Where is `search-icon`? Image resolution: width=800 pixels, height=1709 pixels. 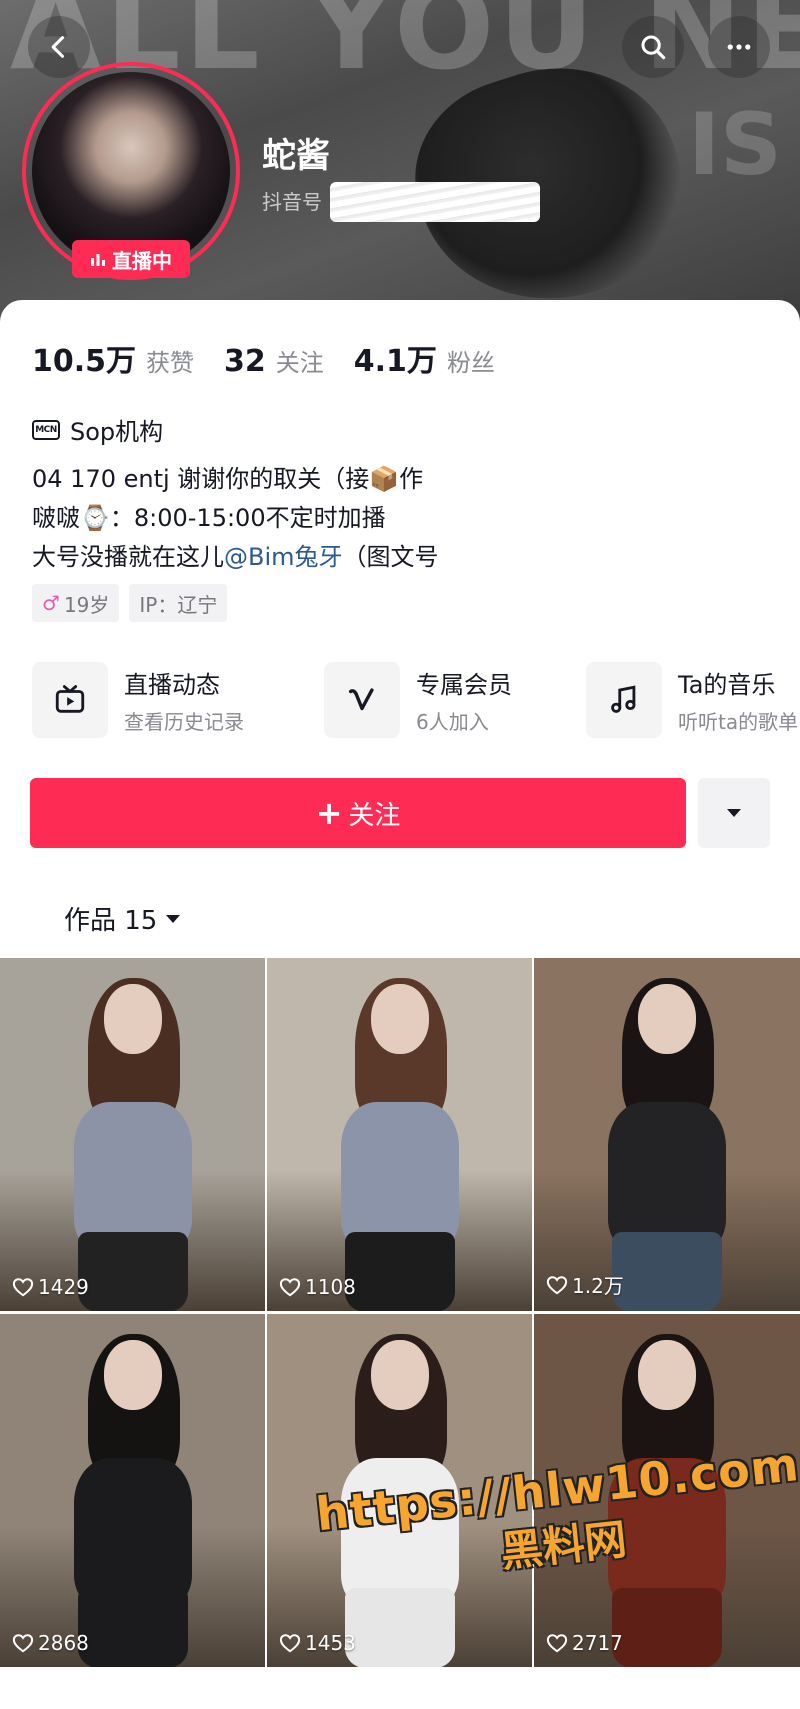
search-icon is located at coordinates (653, 47).